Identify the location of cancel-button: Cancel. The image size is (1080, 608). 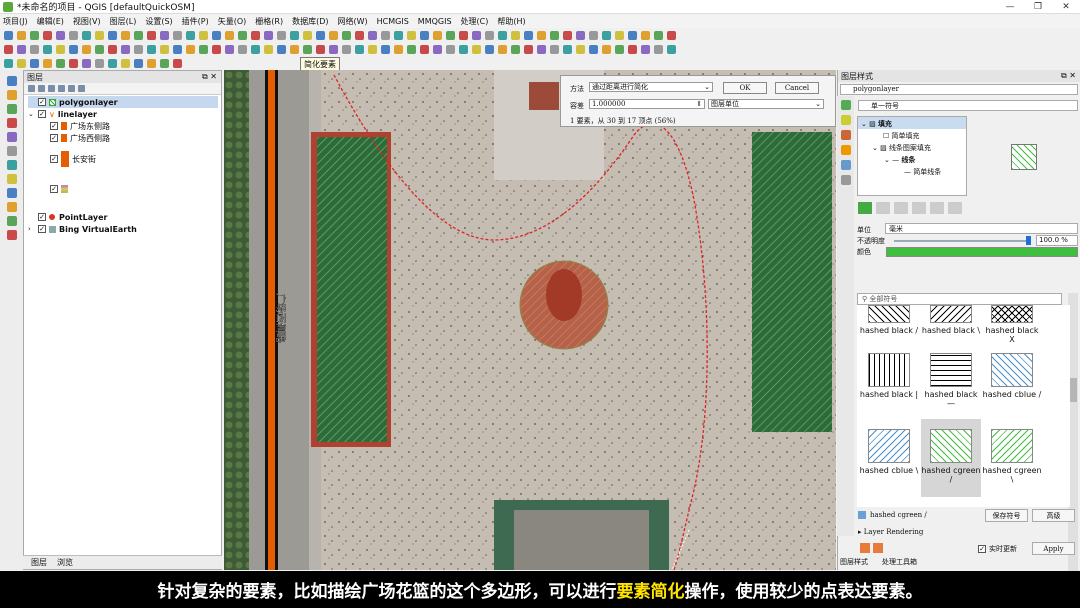
(797, 88).